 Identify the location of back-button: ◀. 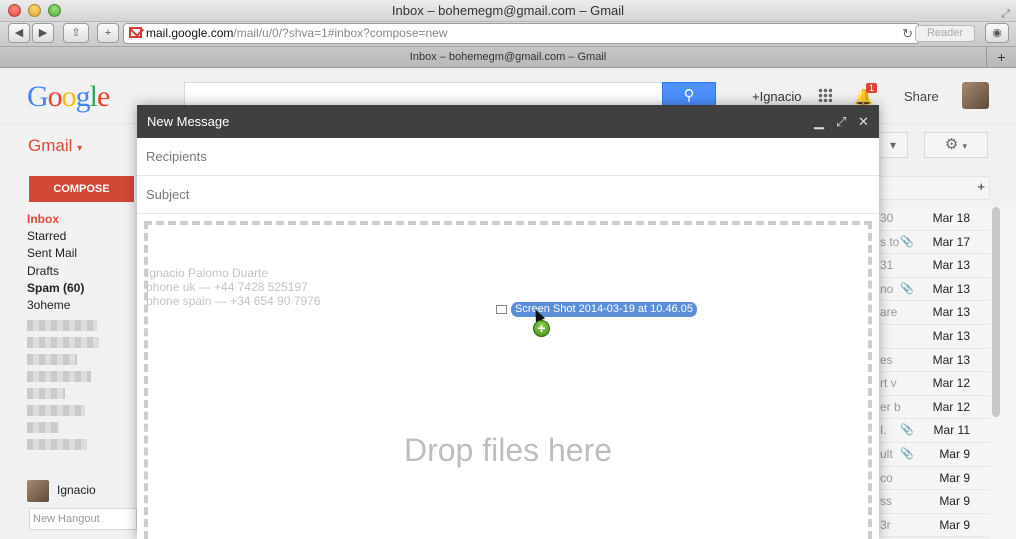
(19, 33).